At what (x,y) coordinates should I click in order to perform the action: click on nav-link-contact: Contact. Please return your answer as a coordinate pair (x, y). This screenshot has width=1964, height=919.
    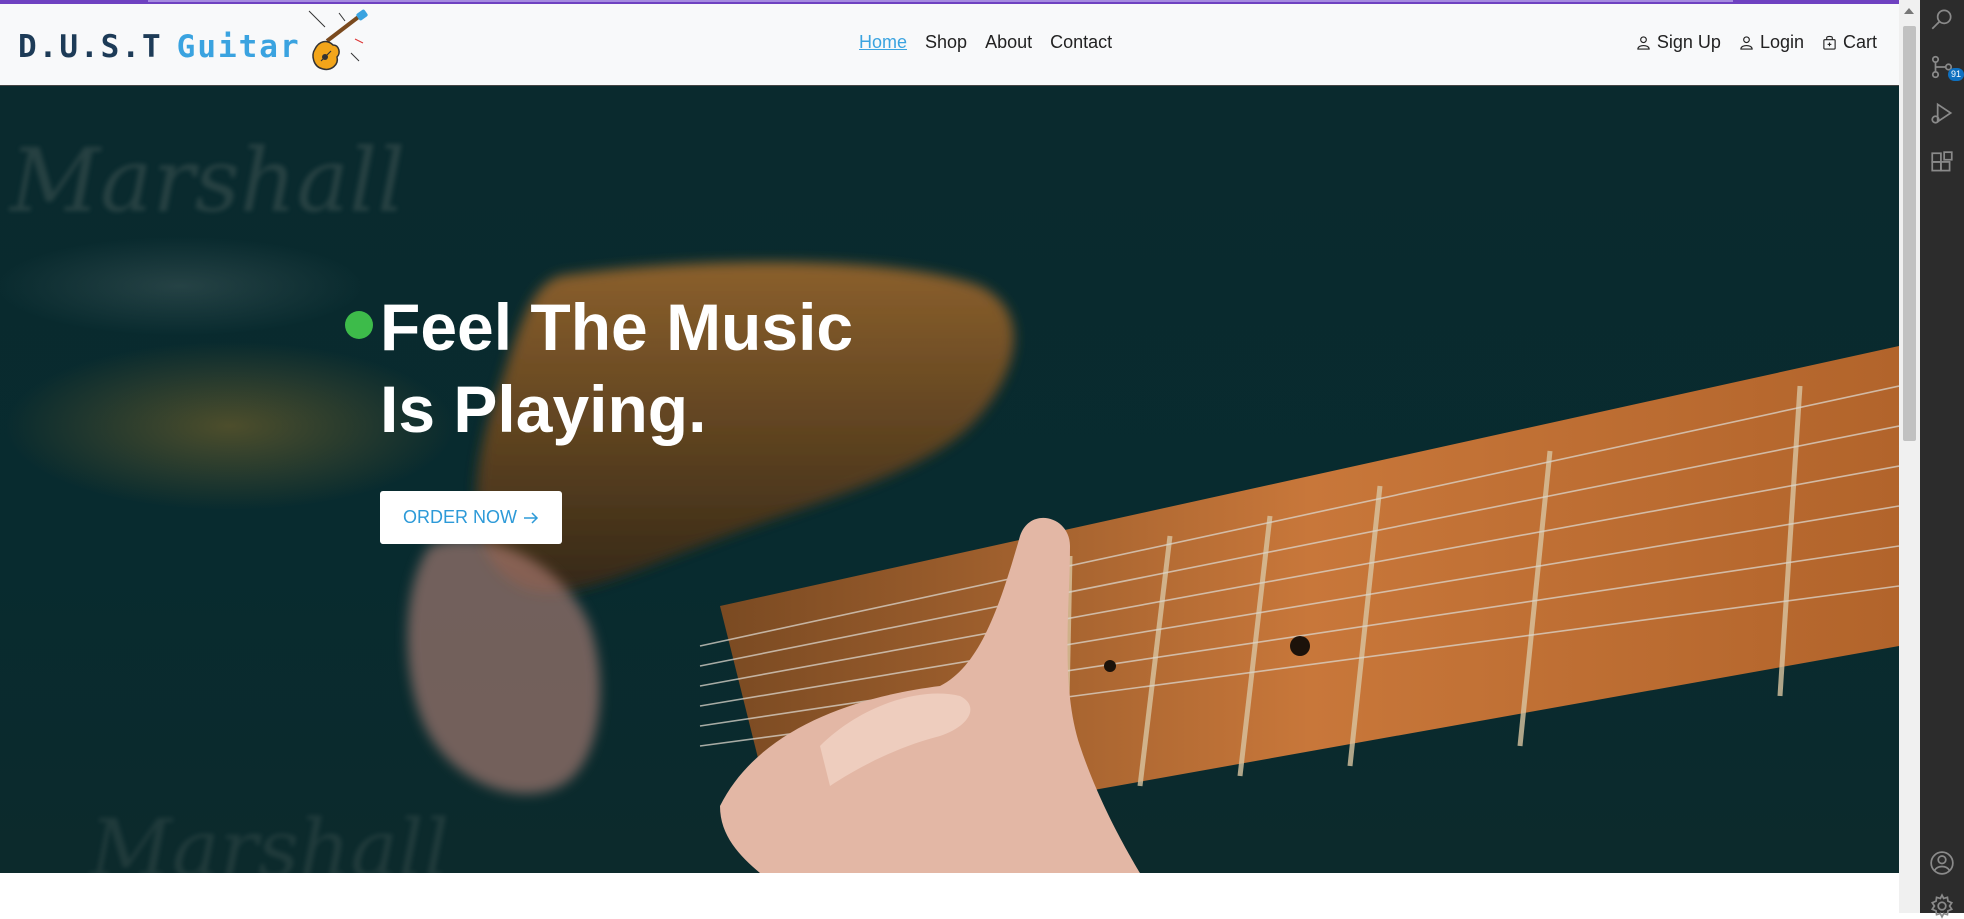
    Looking at the image, I should click on (1081, 42).